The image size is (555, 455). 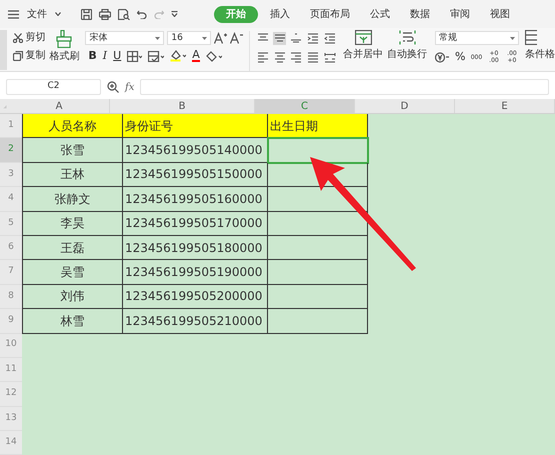 What do you see at coordinates (195, 224) in the screenshot?
I see `table-cell: 123456199505170000` at bounding box center [195, 224].